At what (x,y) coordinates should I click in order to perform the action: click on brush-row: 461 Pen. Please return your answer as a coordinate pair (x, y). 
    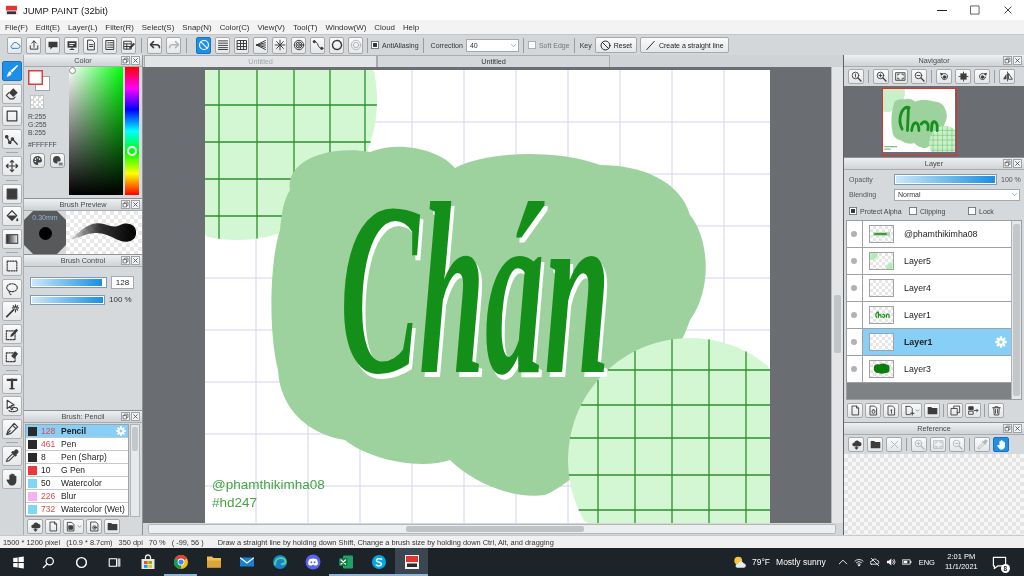
    Looking at the image, I should click on (77, 444).